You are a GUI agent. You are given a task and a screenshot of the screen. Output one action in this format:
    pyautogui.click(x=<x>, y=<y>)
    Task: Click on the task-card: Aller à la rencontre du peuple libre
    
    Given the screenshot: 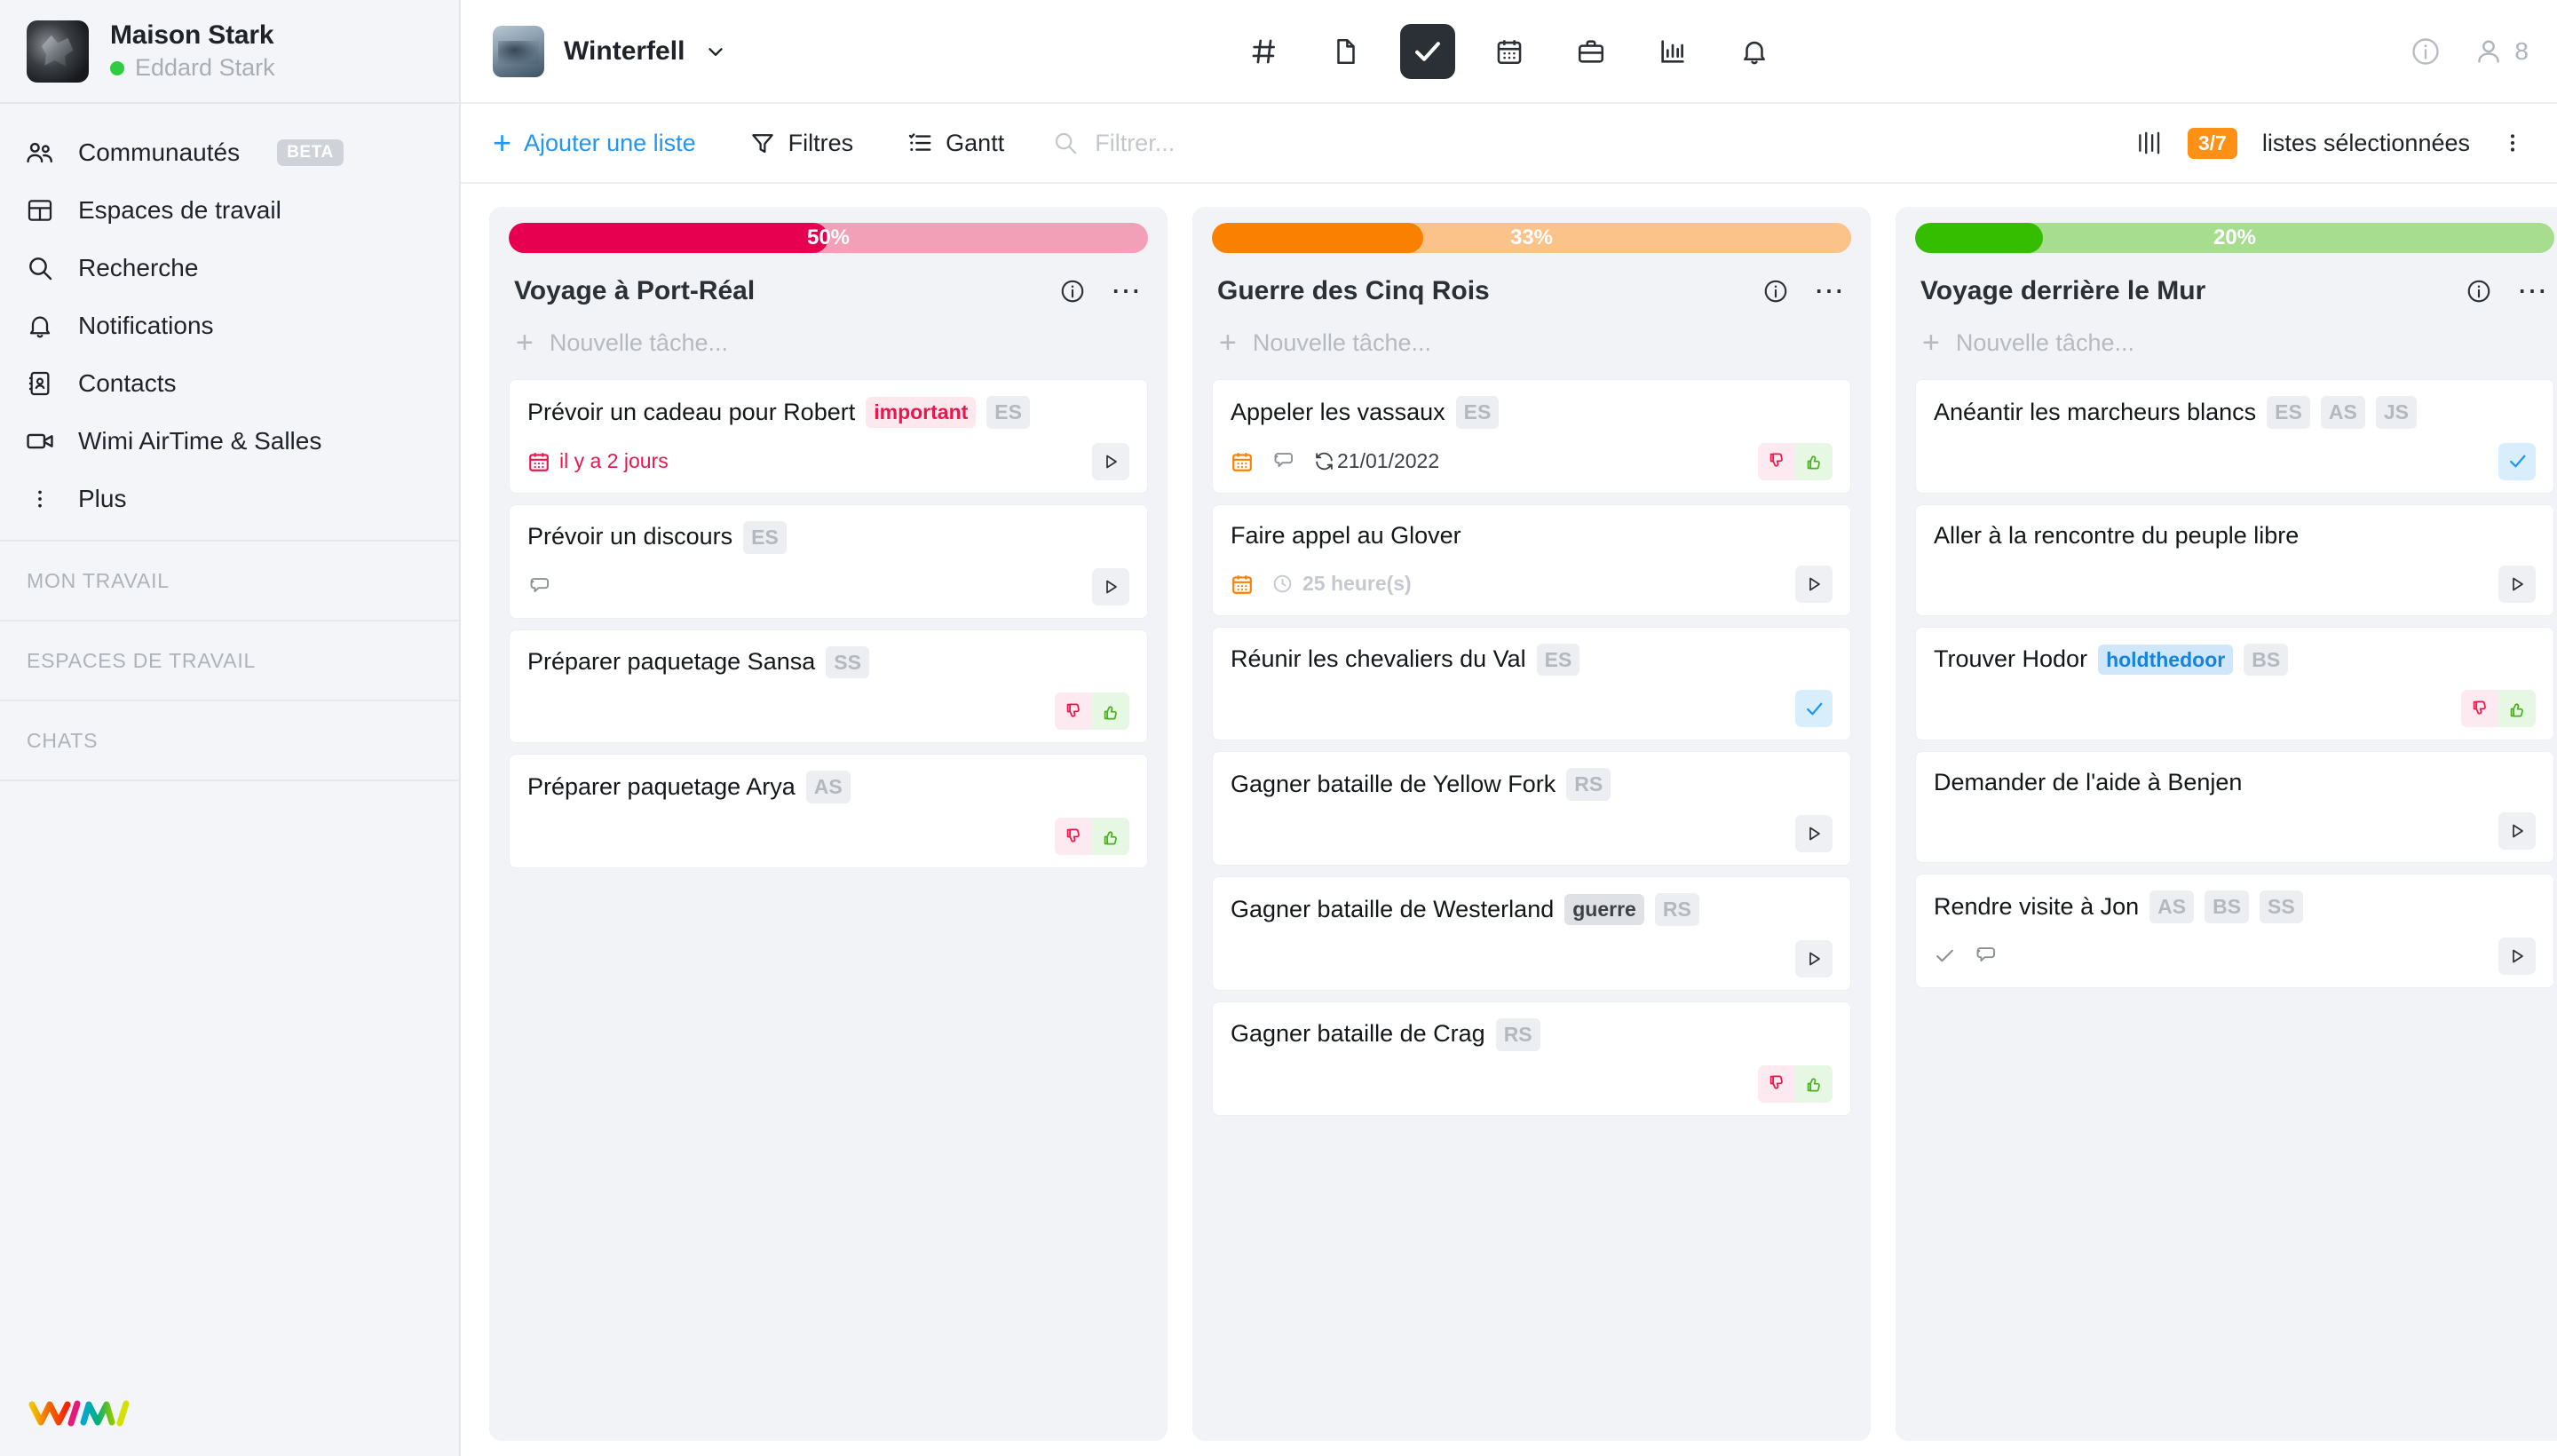 What is the action you would take?
    pyautogui.click(x=2234, y=559)
    